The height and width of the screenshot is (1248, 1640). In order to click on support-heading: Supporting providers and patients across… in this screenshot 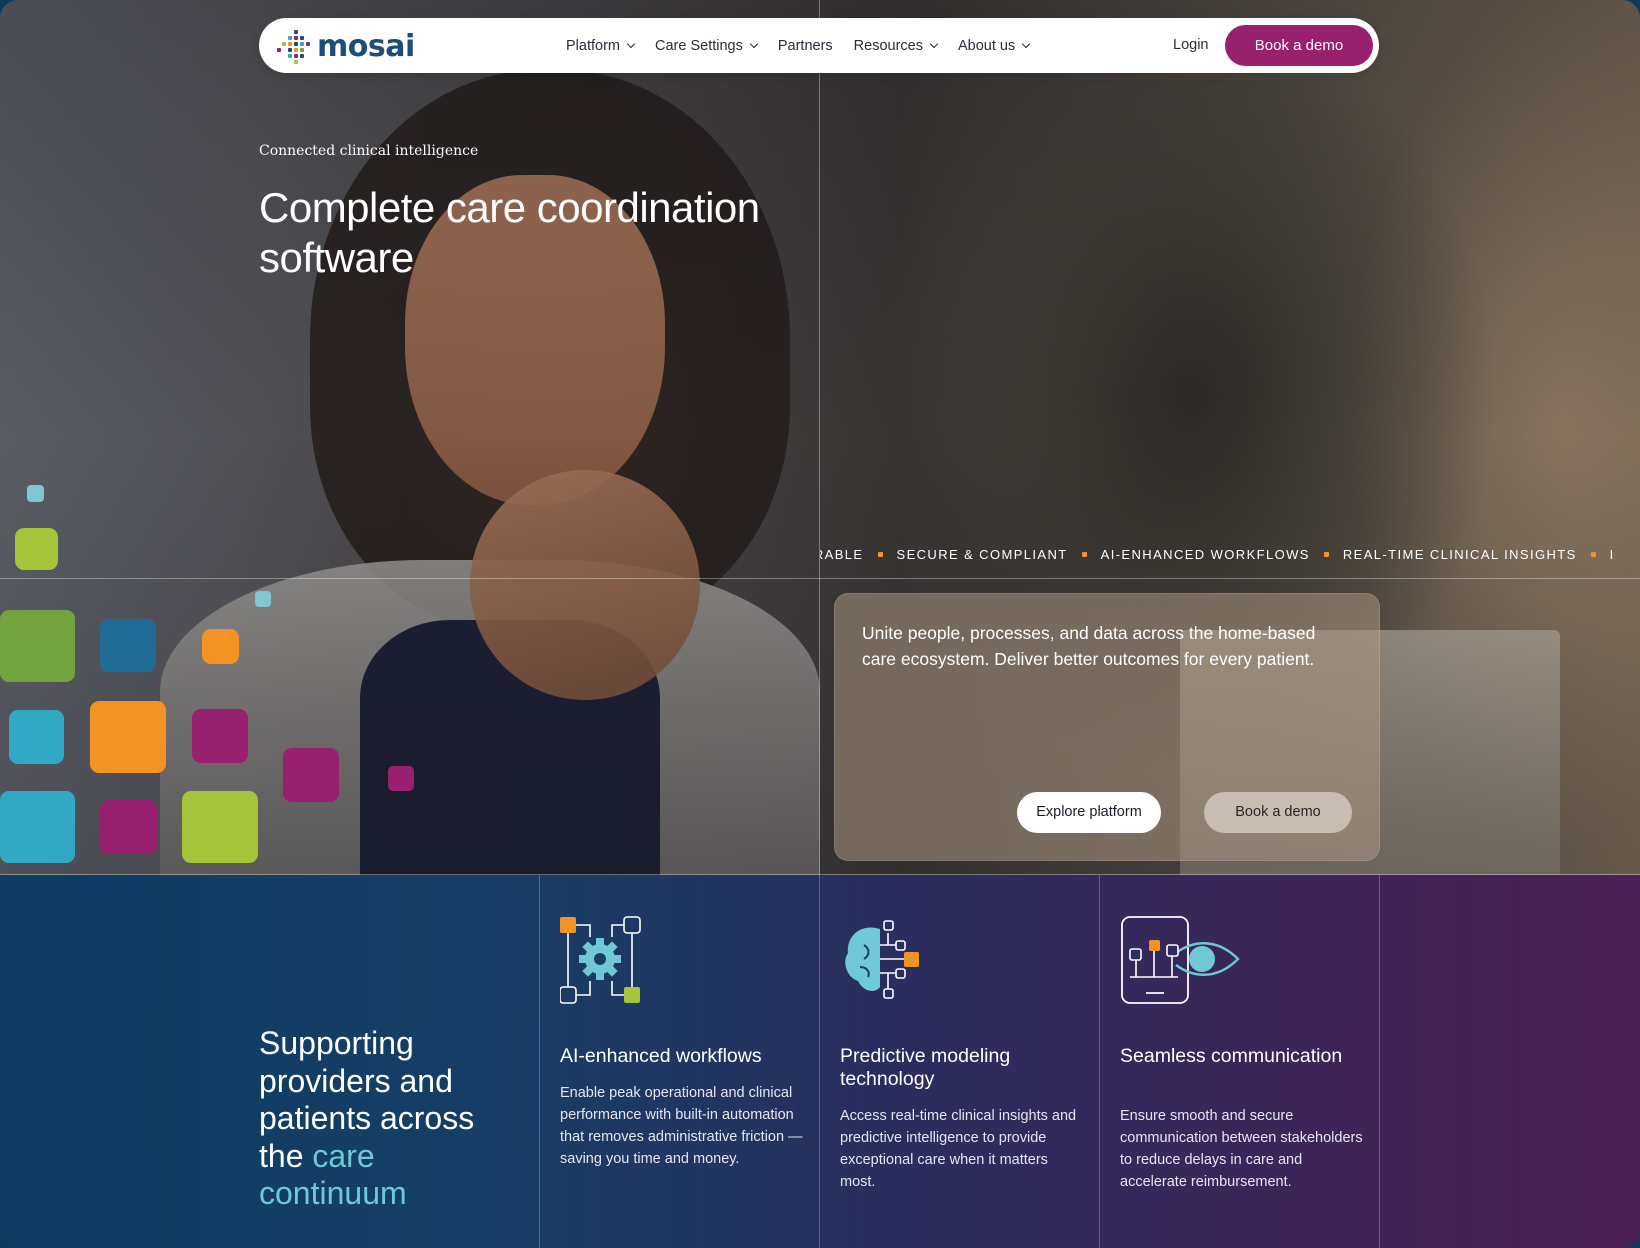, I will do `click(384, 1119)`.